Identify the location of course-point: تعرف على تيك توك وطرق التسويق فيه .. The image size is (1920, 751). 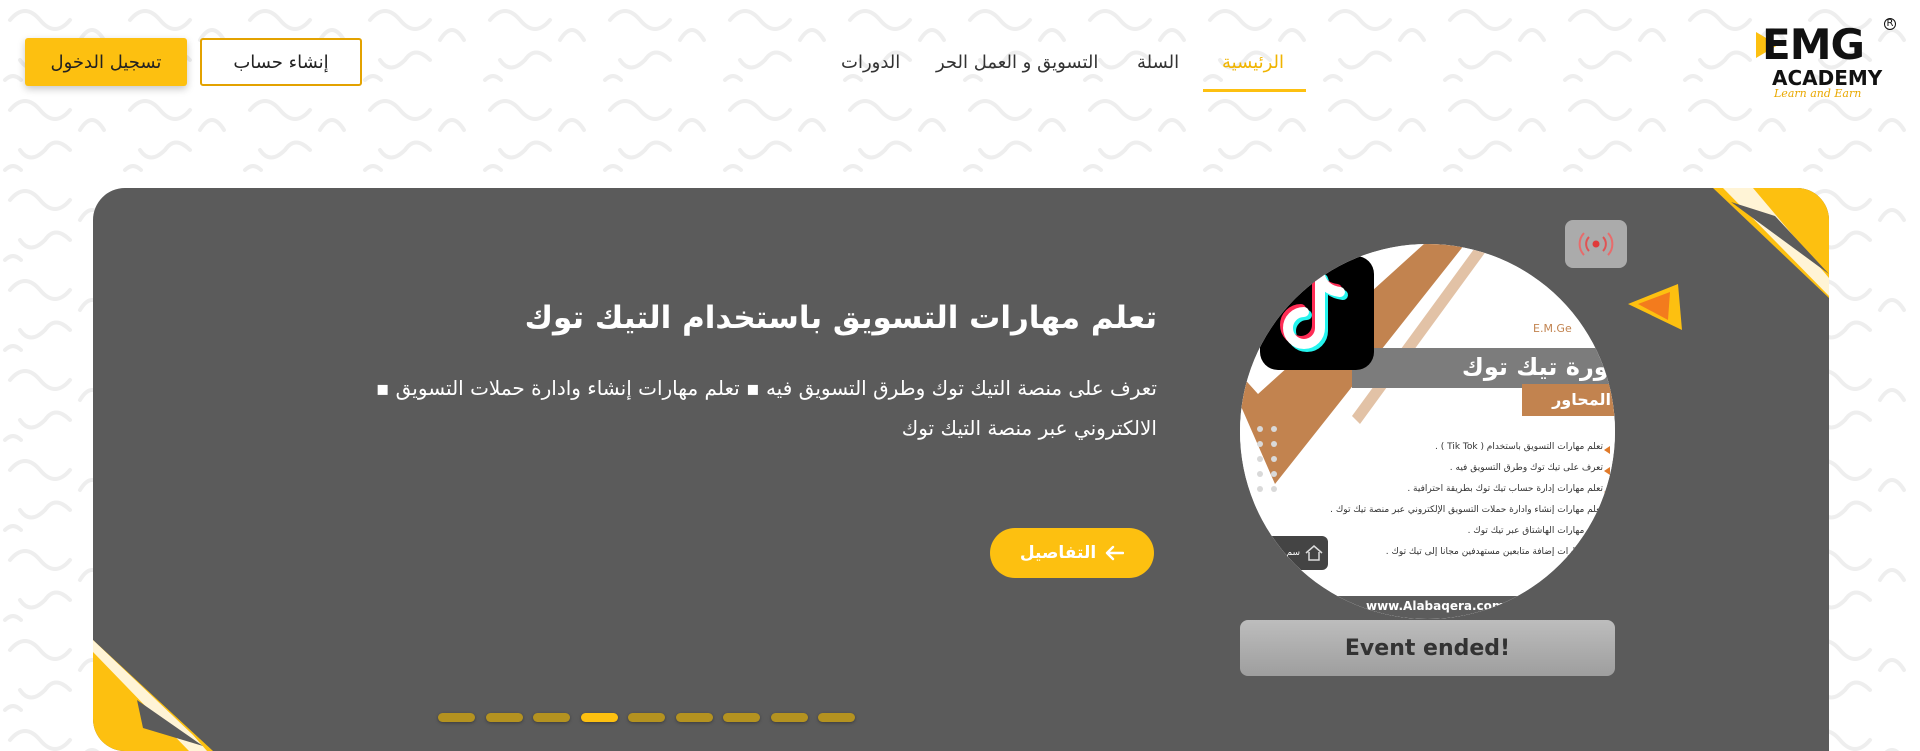
(1526, 468).